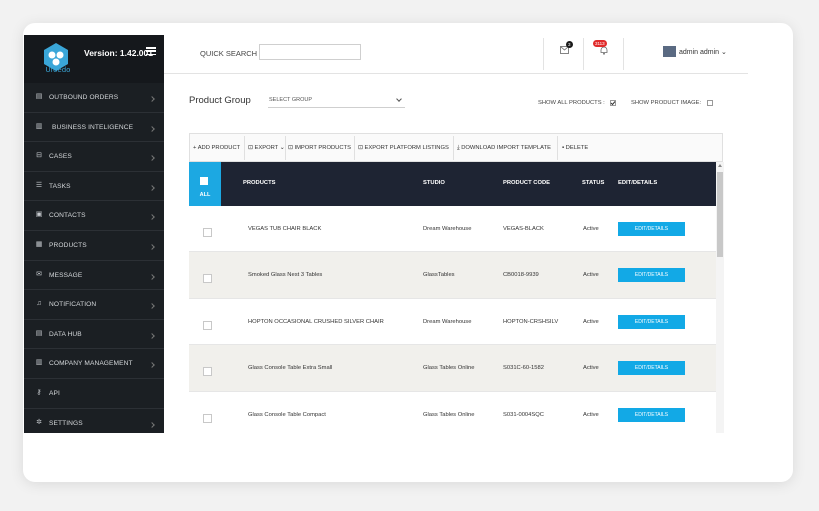 This screenshot has height=511, width=819. I want to click on sidebar-item-label: DATA HUB, so click(65, 334).